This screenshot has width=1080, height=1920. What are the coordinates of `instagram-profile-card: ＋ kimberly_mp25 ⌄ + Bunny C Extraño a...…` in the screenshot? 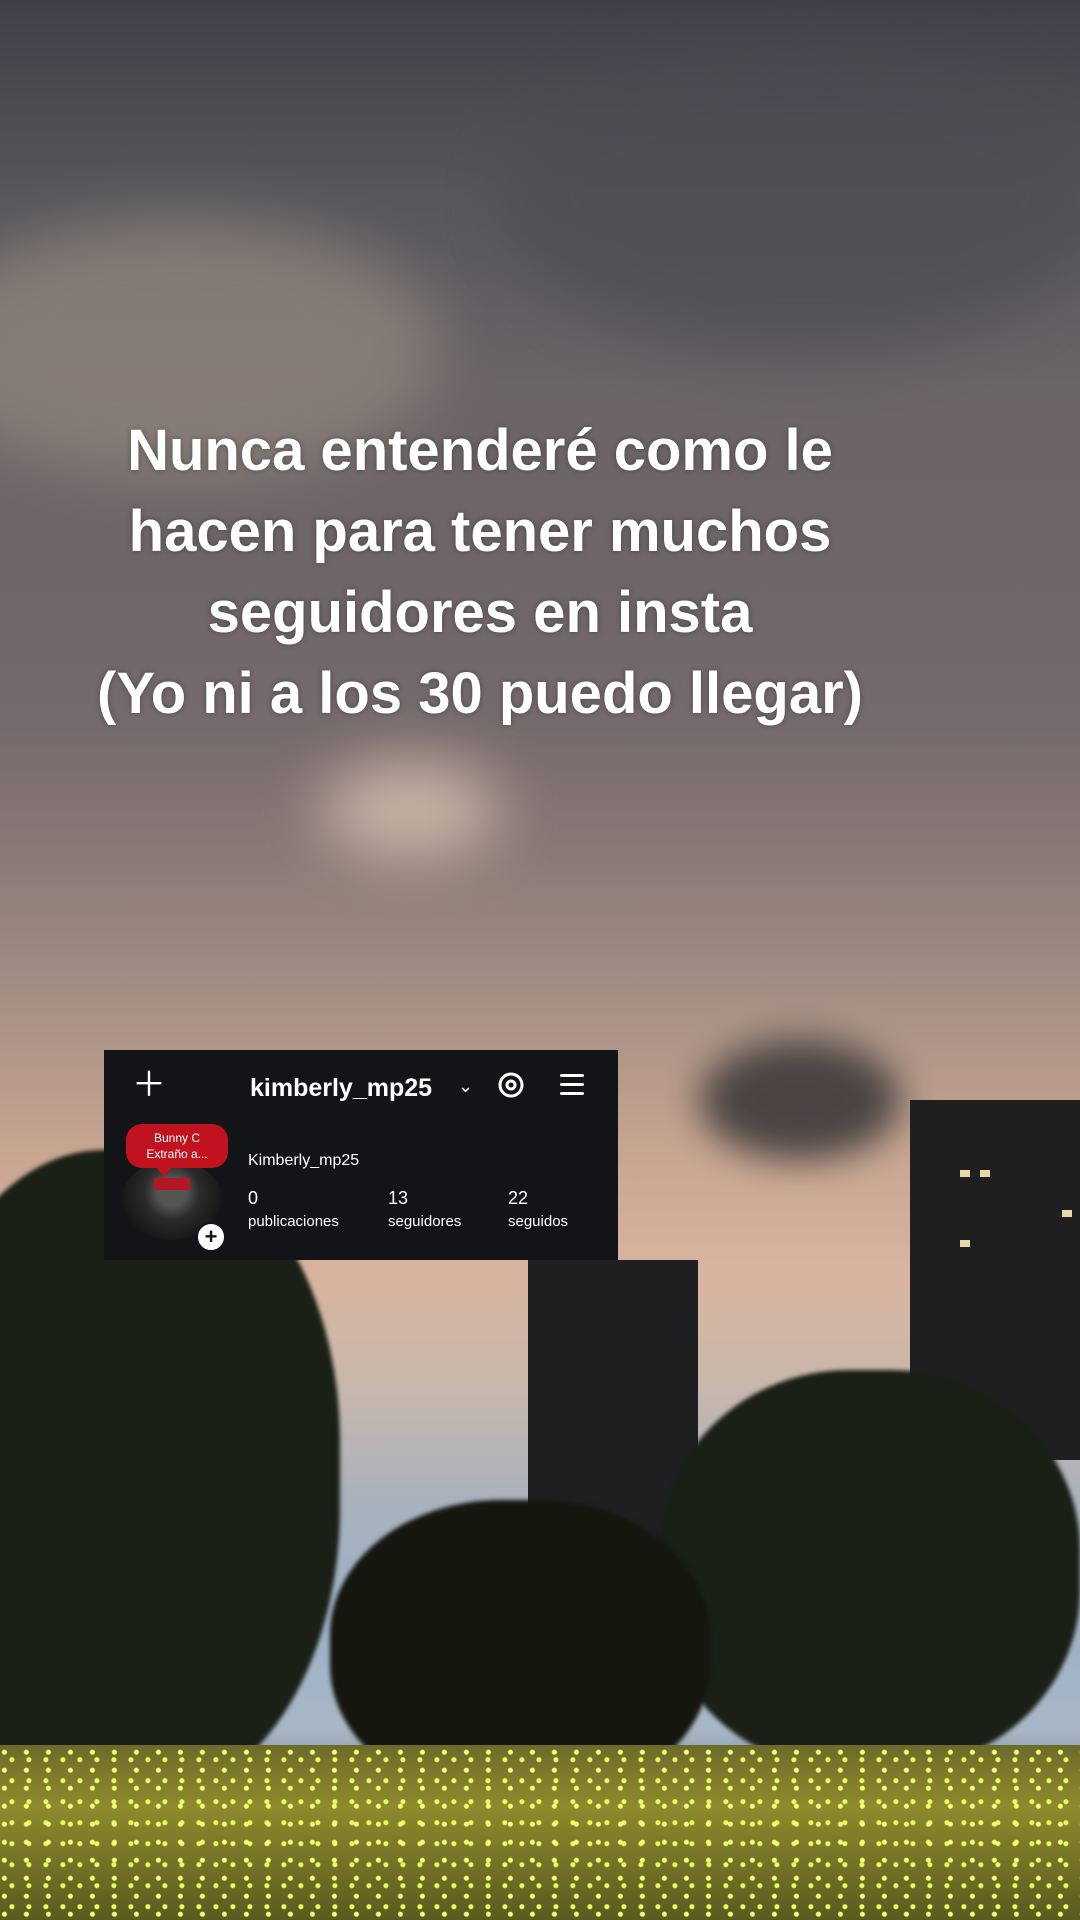 It's located at (361, 1155).